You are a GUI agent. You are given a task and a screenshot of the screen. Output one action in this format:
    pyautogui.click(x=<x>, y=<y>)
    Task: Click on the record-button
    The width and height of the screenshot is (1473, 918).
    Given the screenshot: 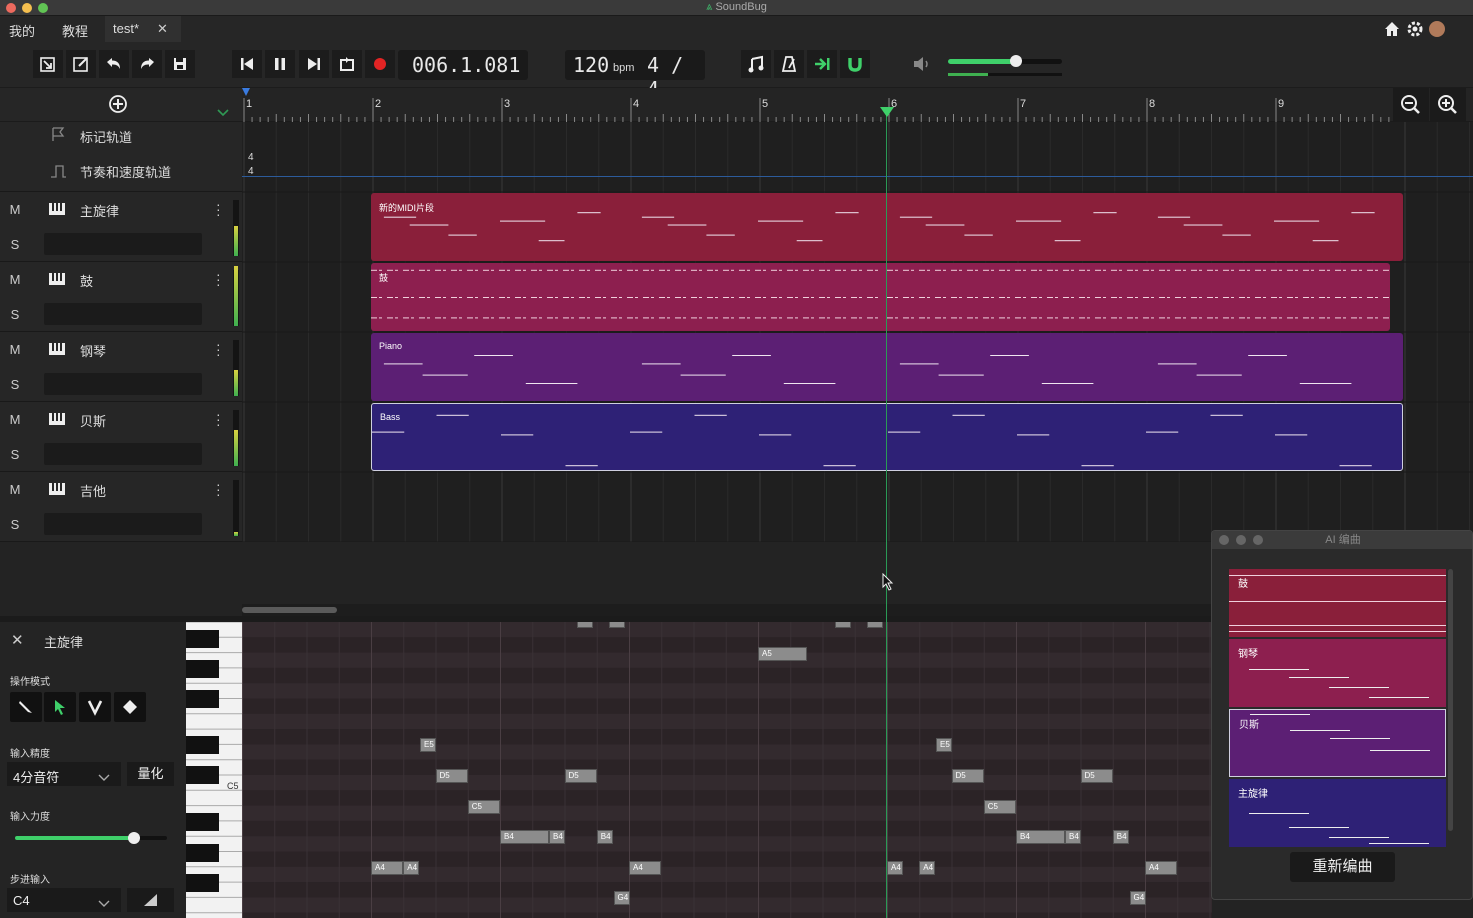 What is the action you would take?
    pyautogui.click(x=380, y=64)
    